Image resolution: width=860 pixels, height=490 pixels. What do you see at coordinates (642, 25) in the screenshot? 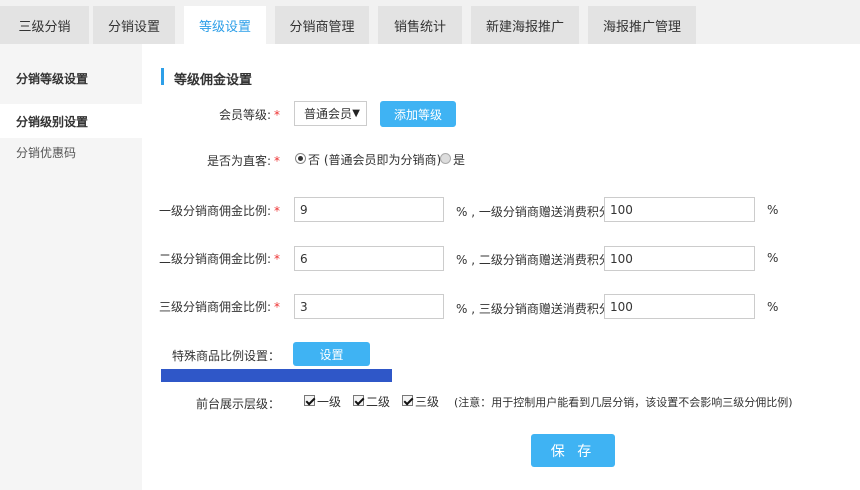
I see `tab-poster-management: 海报推广管理` at bounding box center [642, 25].